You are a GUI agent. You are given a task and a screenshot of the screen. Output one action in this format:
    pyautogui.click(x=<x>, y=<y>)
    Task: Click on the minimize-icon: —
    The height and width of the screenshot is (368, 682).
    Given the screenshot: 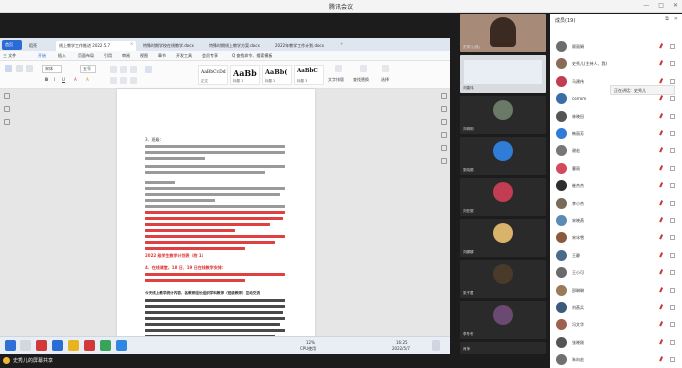 What is the action you would take?
    pyautogui.click(x=646, y=5)
    